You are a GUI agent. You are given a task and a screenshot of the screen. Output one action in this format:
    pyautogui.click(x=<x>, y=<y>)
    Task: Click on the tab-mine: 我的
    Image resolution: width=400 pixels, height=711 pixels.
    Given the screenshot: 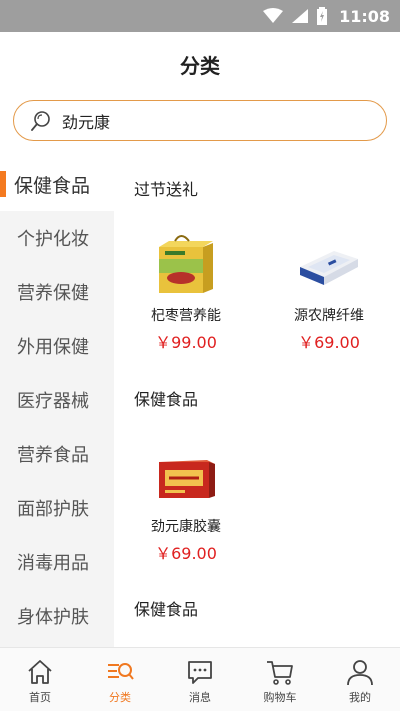 What is the action you would take?
    pyautogui.click(x=360, y=679)
    